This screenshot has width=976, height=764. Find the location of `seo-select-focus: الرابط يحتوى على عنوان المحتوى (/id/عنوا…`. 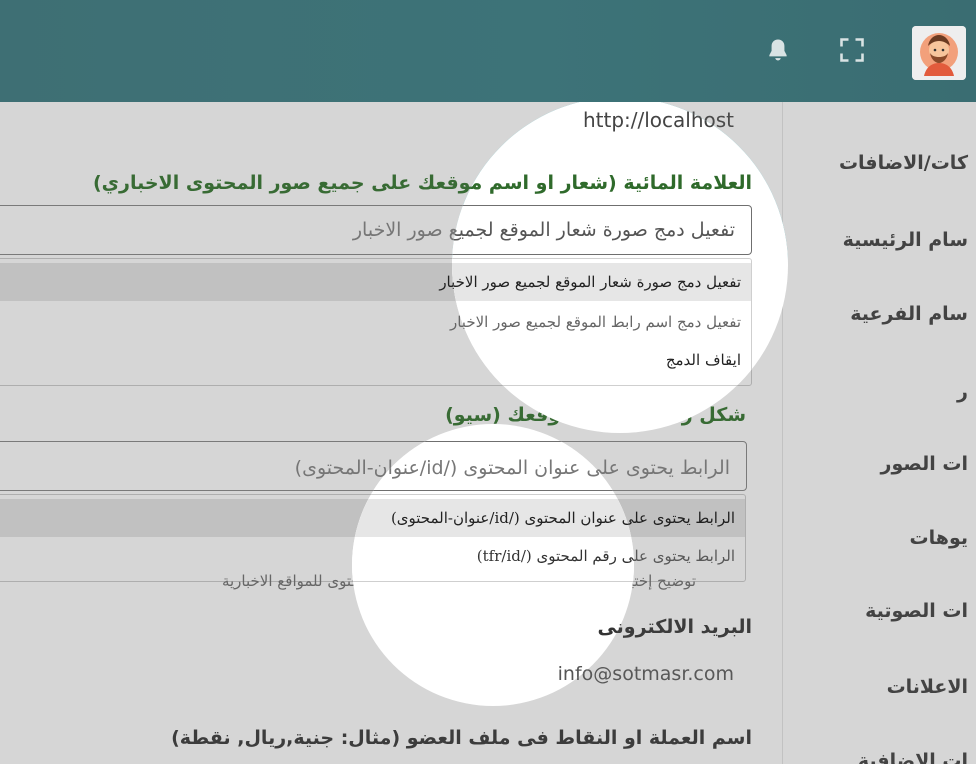

seo-select-focus: الرابط يحتوى على عنوان المحتوى (/id/عنوا… is located at coordinates (493, 466).